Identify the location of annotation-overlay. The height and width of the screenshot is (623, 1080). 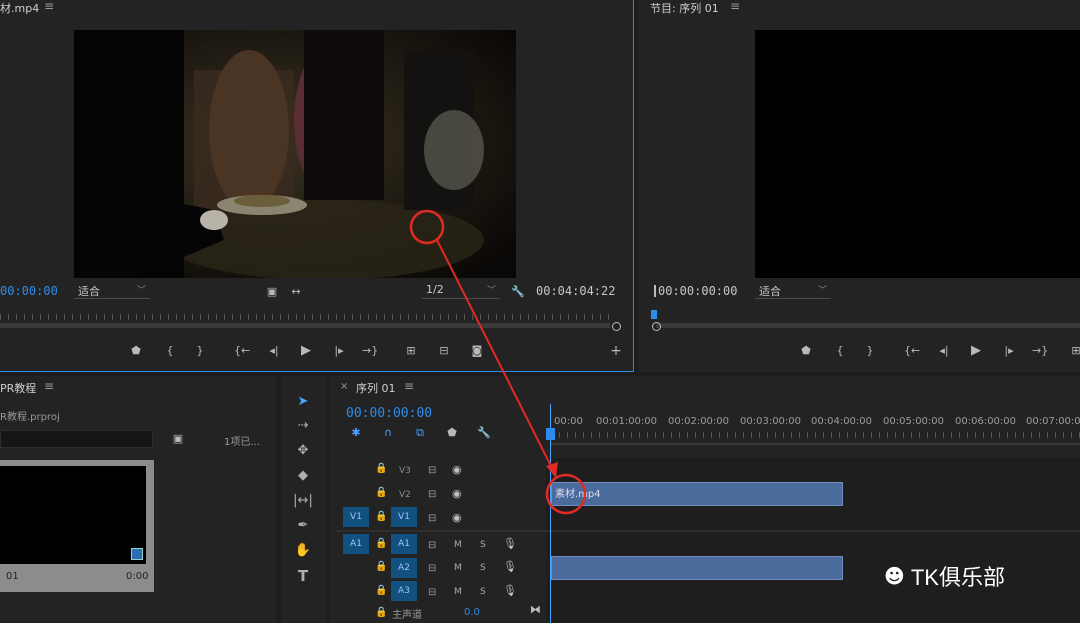
(498, 362).